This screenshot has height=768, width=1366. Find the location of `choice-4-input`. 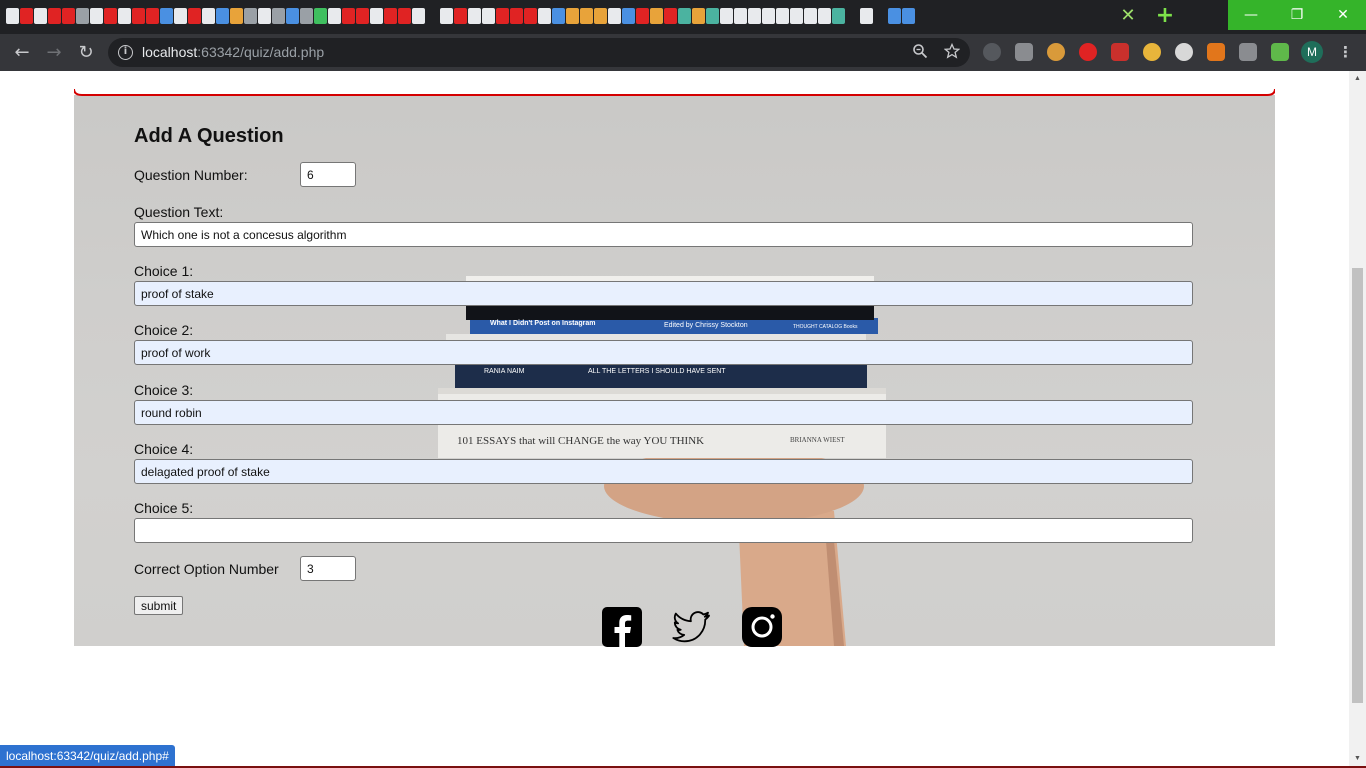

choice-4-input is located at coordinates (663, 471).